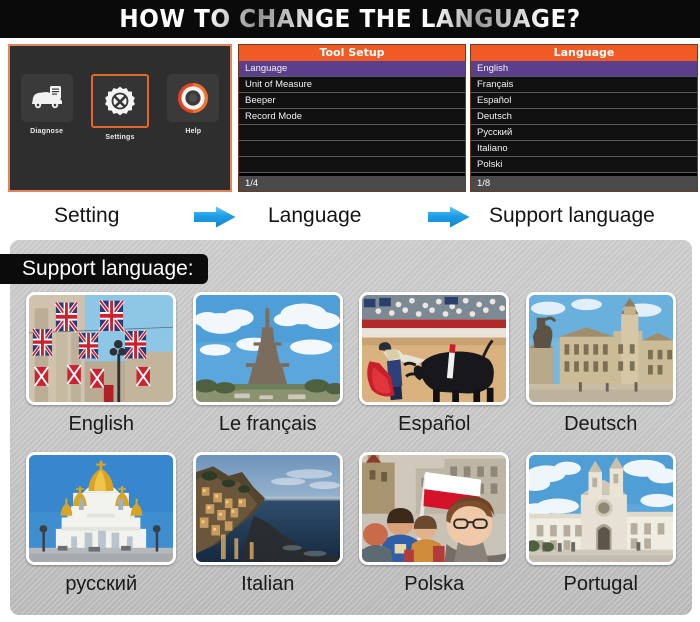 The width and height of the screenshot is (700, 622). I want to click on device-icon-row: Diagnose Settings Help, so click(120, 107).